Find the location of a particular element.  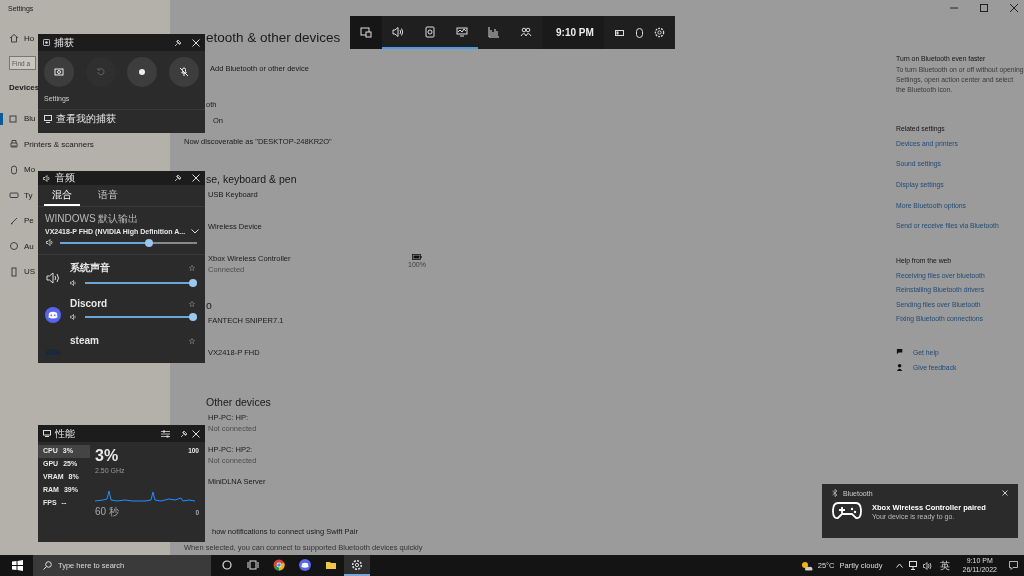

mouse-icon is located at coordinates (639, 32).